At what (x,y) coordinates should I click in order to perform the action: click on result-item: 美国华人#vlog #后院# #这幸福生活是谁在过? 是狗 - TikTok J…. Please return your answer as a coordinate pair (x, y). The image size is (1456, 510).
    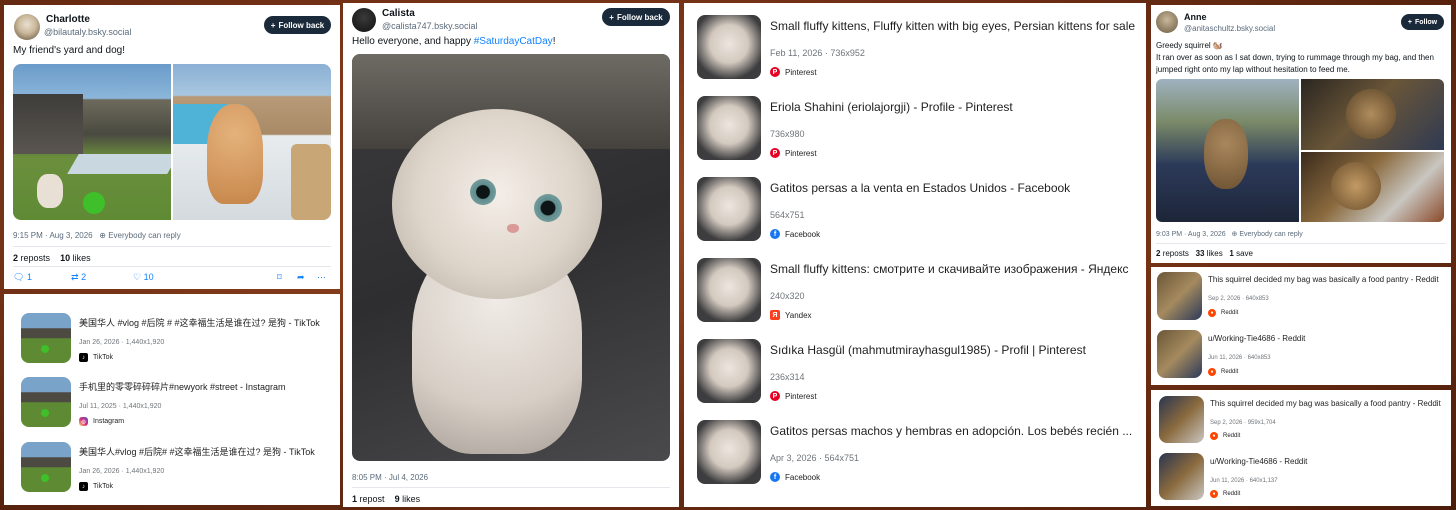
    Looking at the image, I should click on (172, 469).